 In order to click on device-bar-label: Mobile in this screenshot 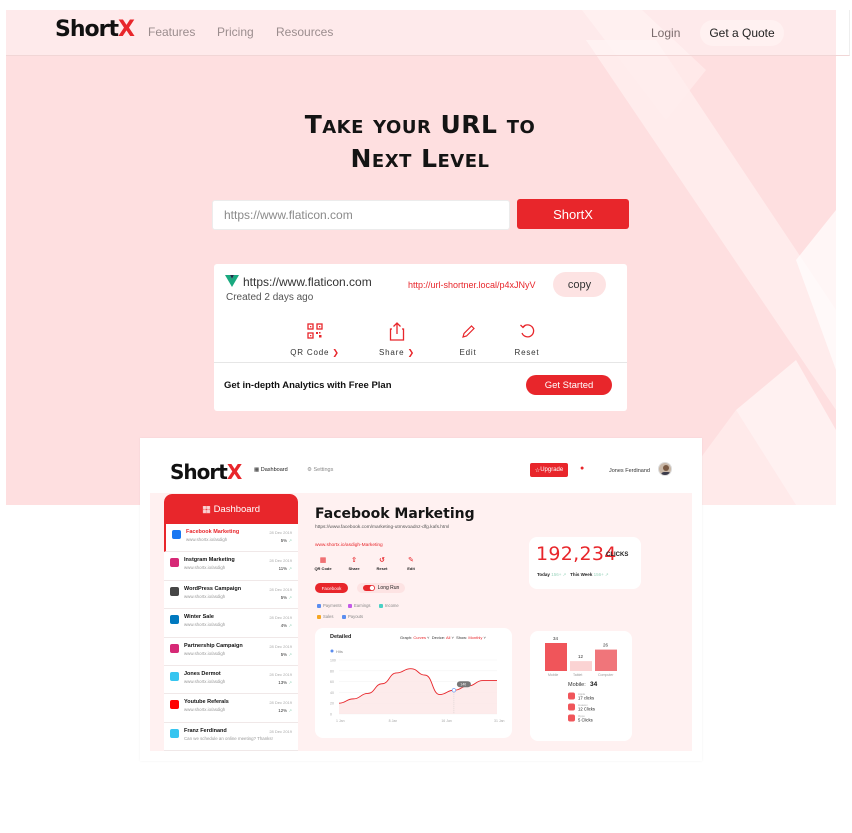, I will do `click(553, 675)`.